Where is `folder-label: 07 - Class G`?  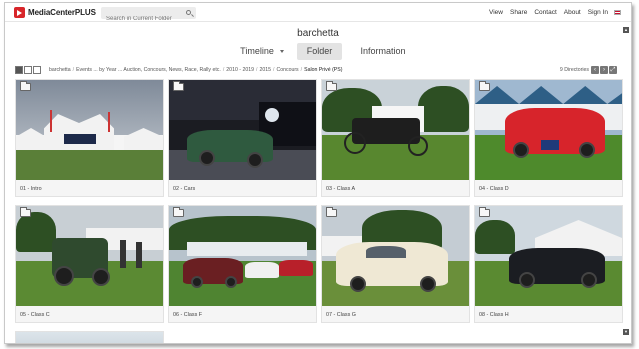 folder-label: 07 - Class G is located at coordinates (341, 315).